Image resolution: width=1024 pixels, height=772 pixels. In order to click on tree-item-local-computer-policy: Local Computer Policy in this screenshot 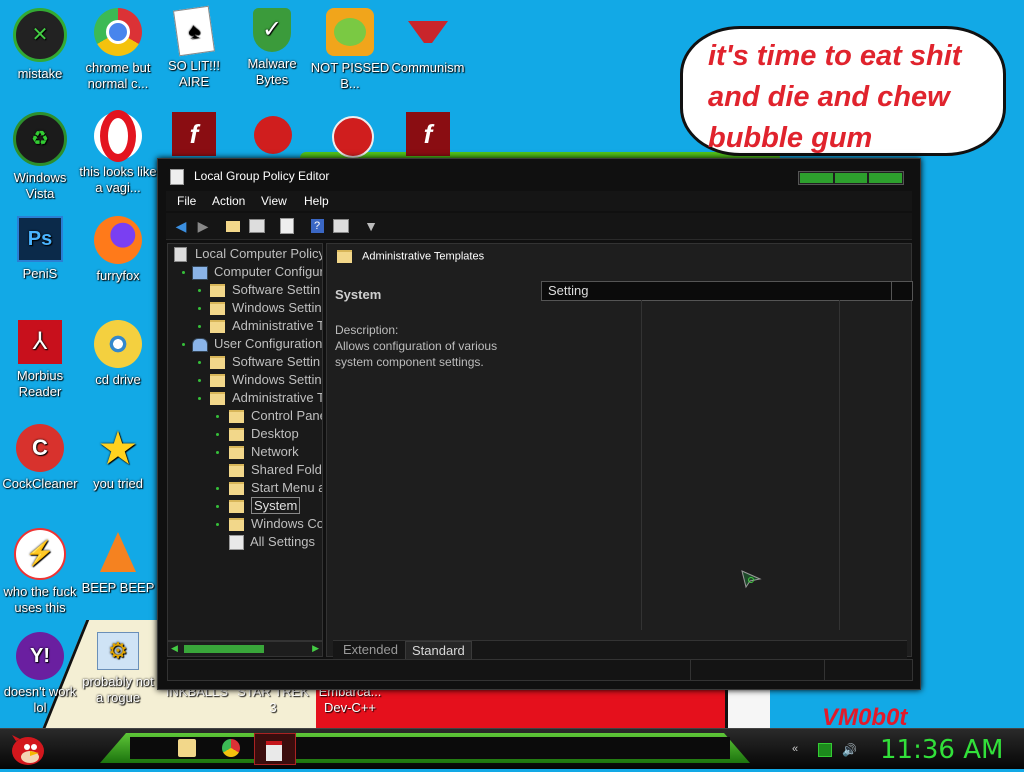, I will do `click(248, 254)`.